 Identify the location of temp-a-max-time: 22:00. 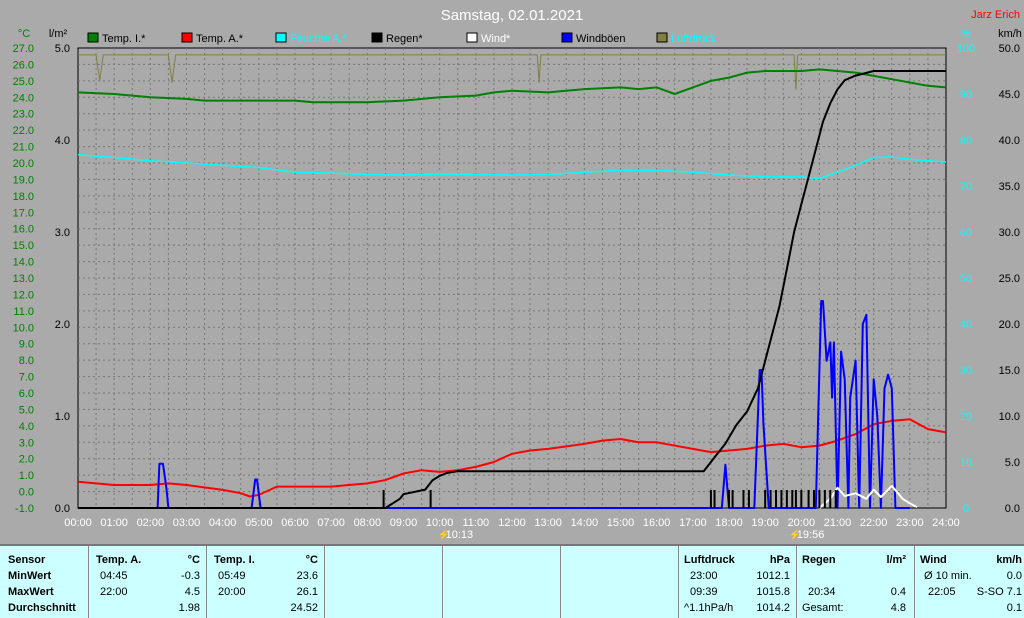
(114, 592).